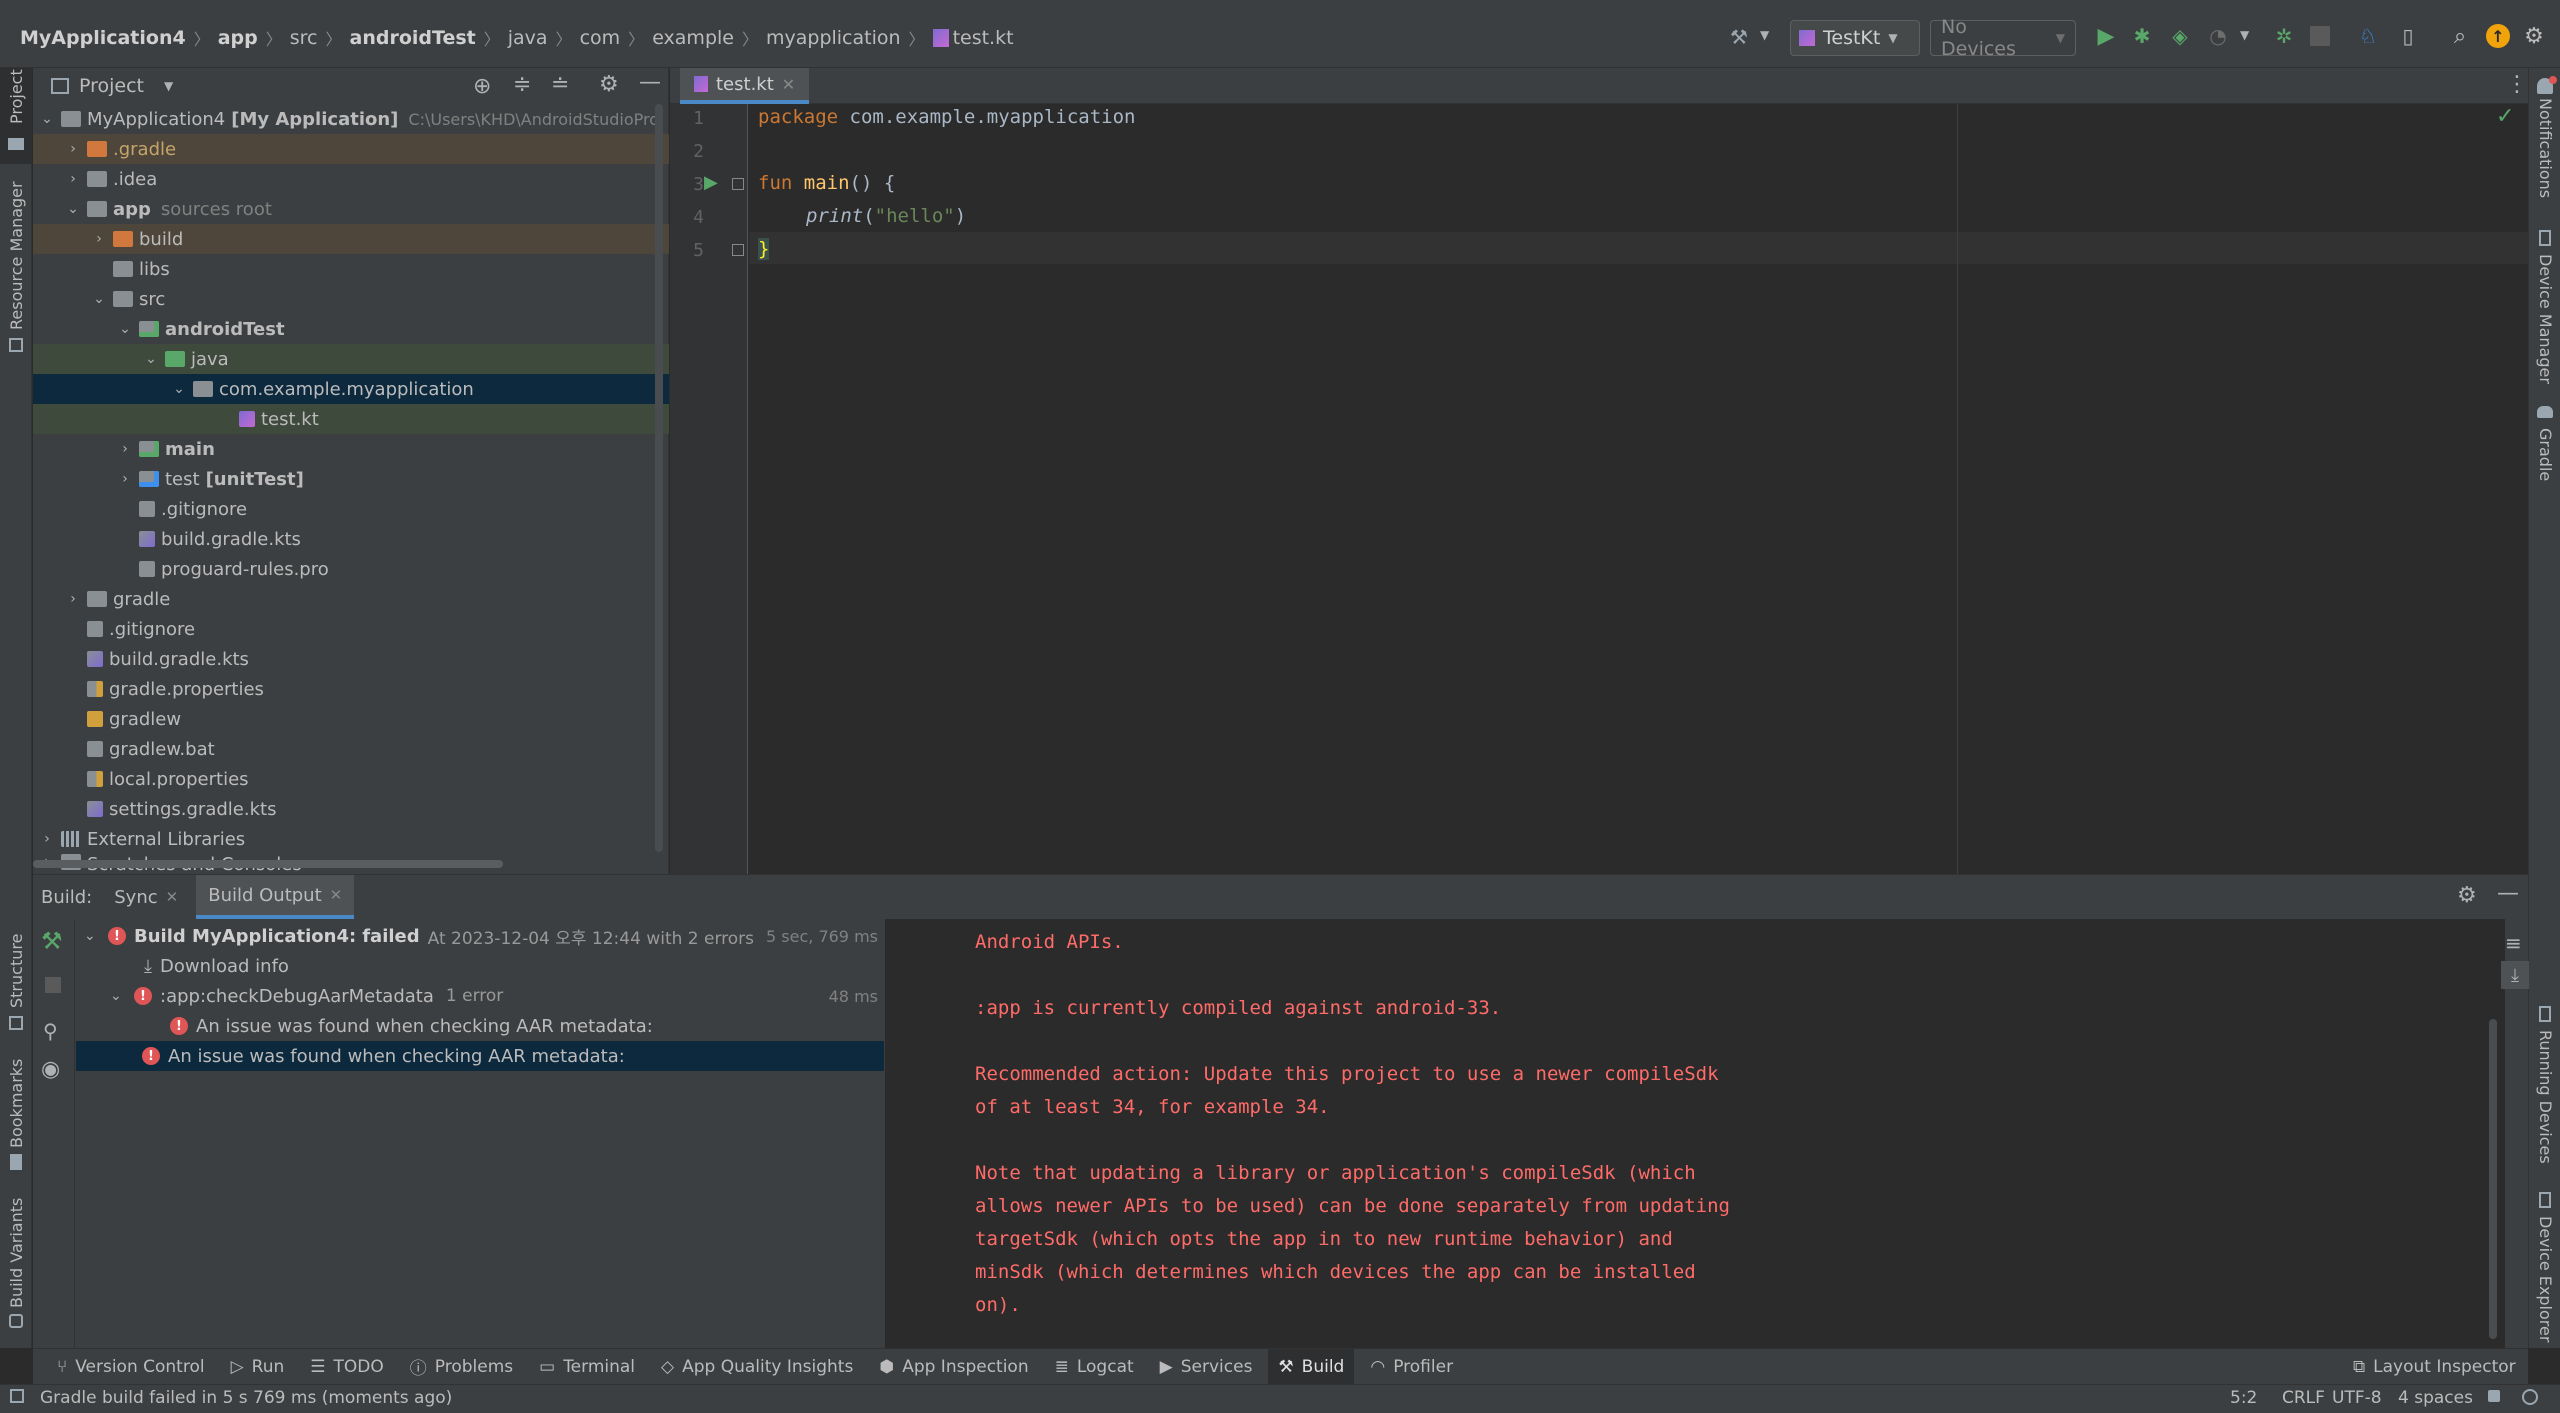  Describe the element at coordinates (833, 38) in the screenshot. I see `breadcrumb-myapplication: myapplication` at that location.